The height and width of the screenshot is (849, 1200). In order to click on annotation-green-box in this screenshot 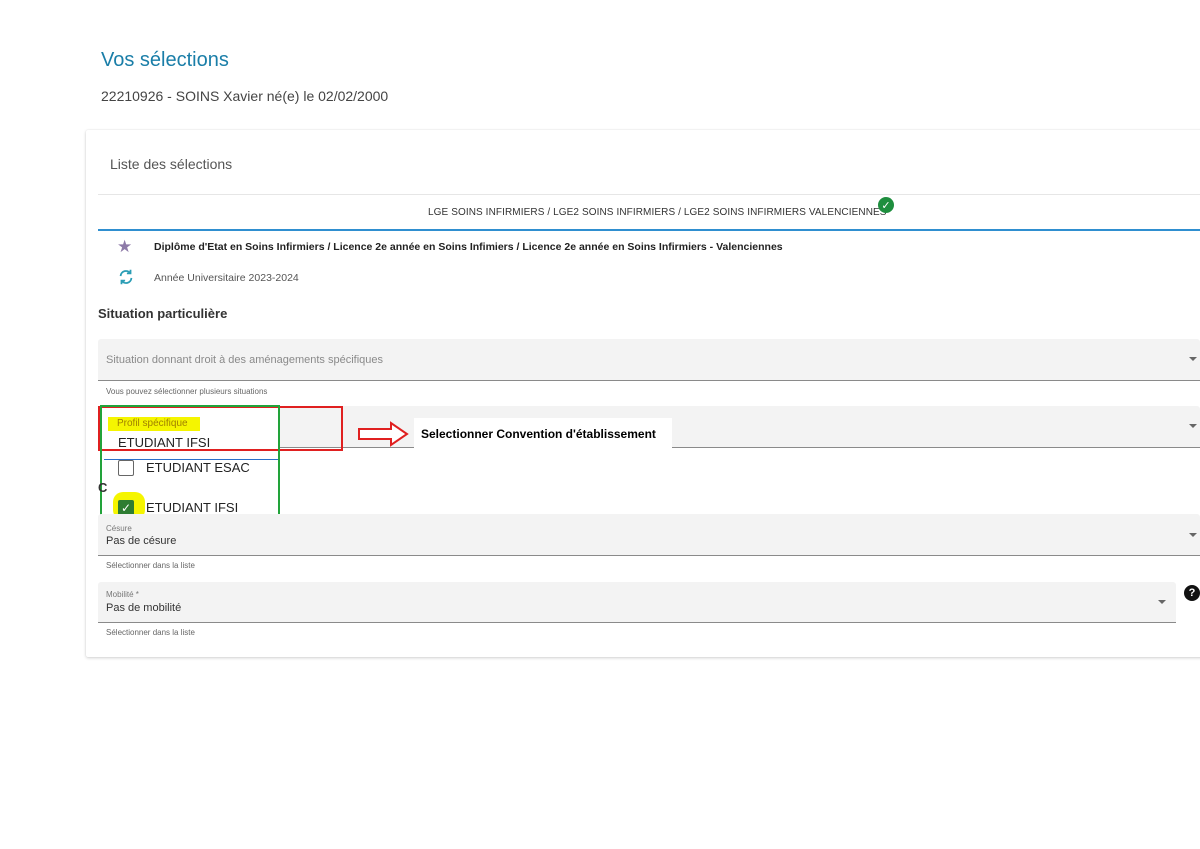, I will do `click(190, 466)`.